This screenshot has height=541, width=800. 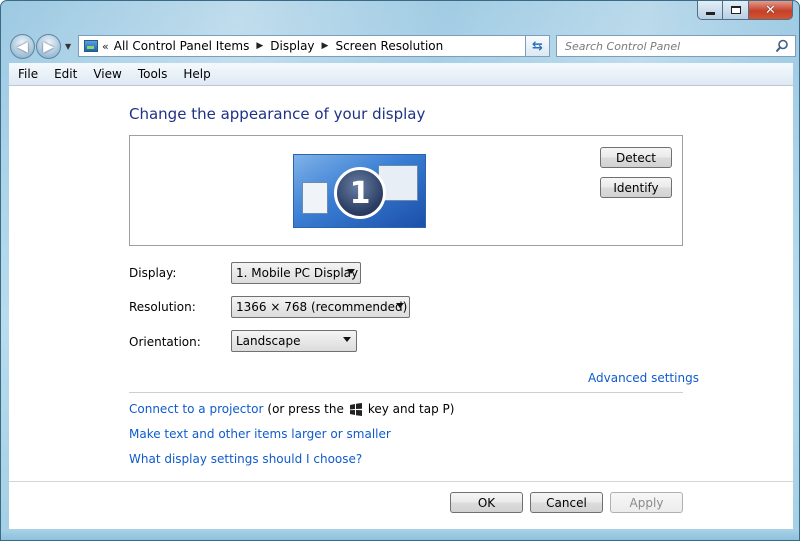 I want to click on menu-edit: Edit, so click(x=64, y=74).